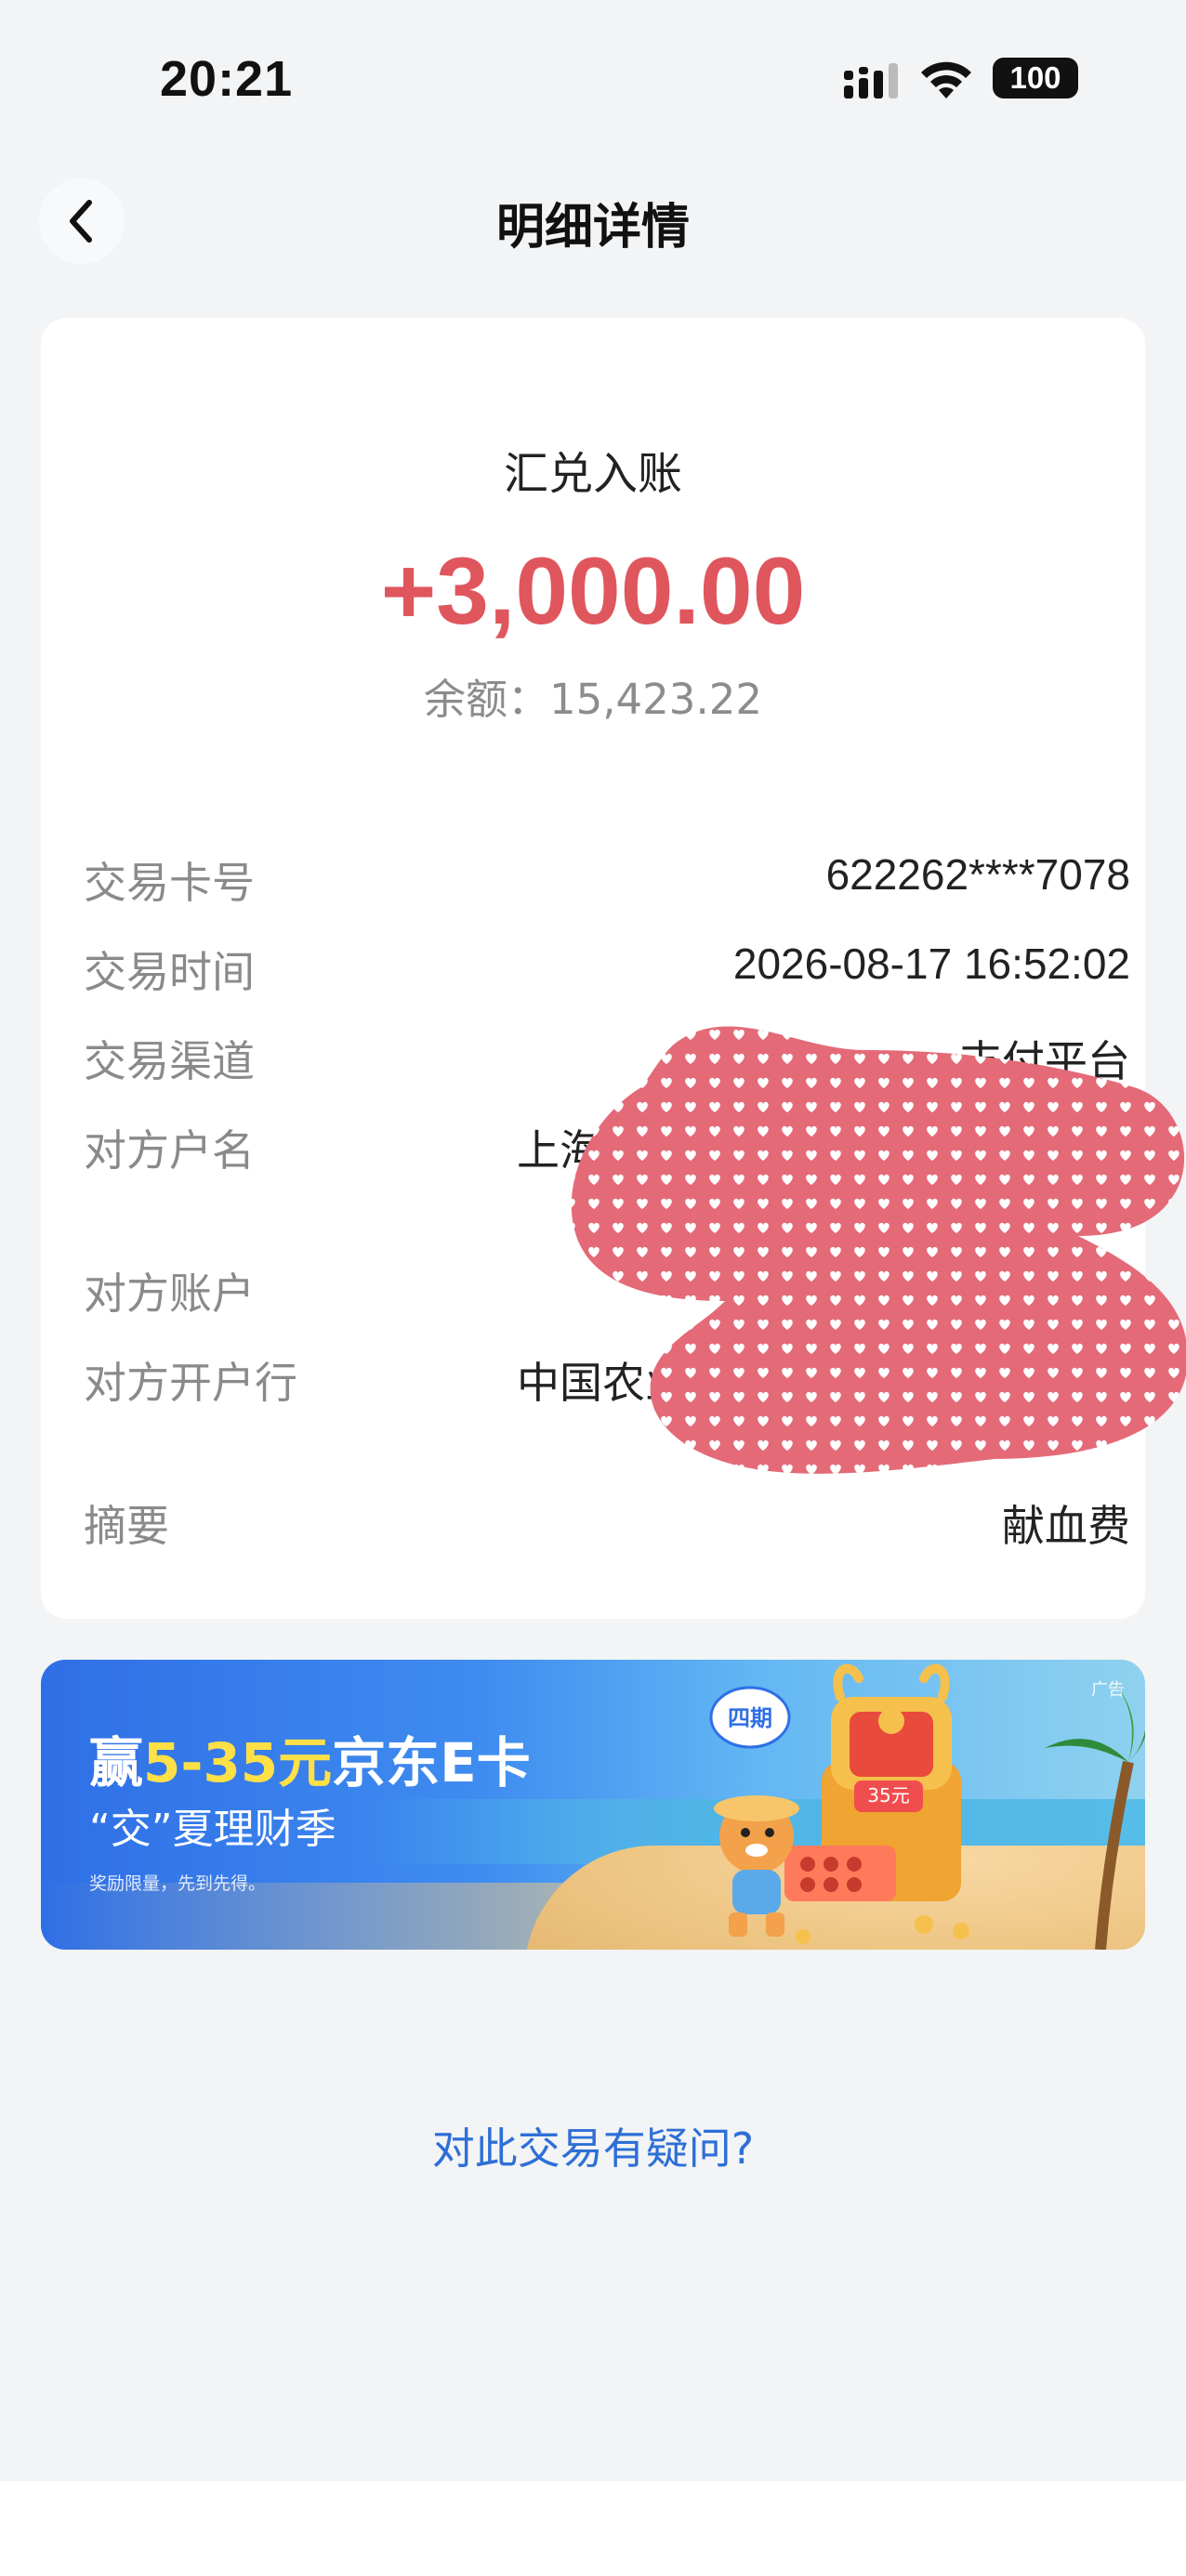 The image size is (1186, 2576). What do you see at coordinates (169, 883) in the screenshot?
I see `detail-label: 交易卡号` at bounding box center [169, 883].